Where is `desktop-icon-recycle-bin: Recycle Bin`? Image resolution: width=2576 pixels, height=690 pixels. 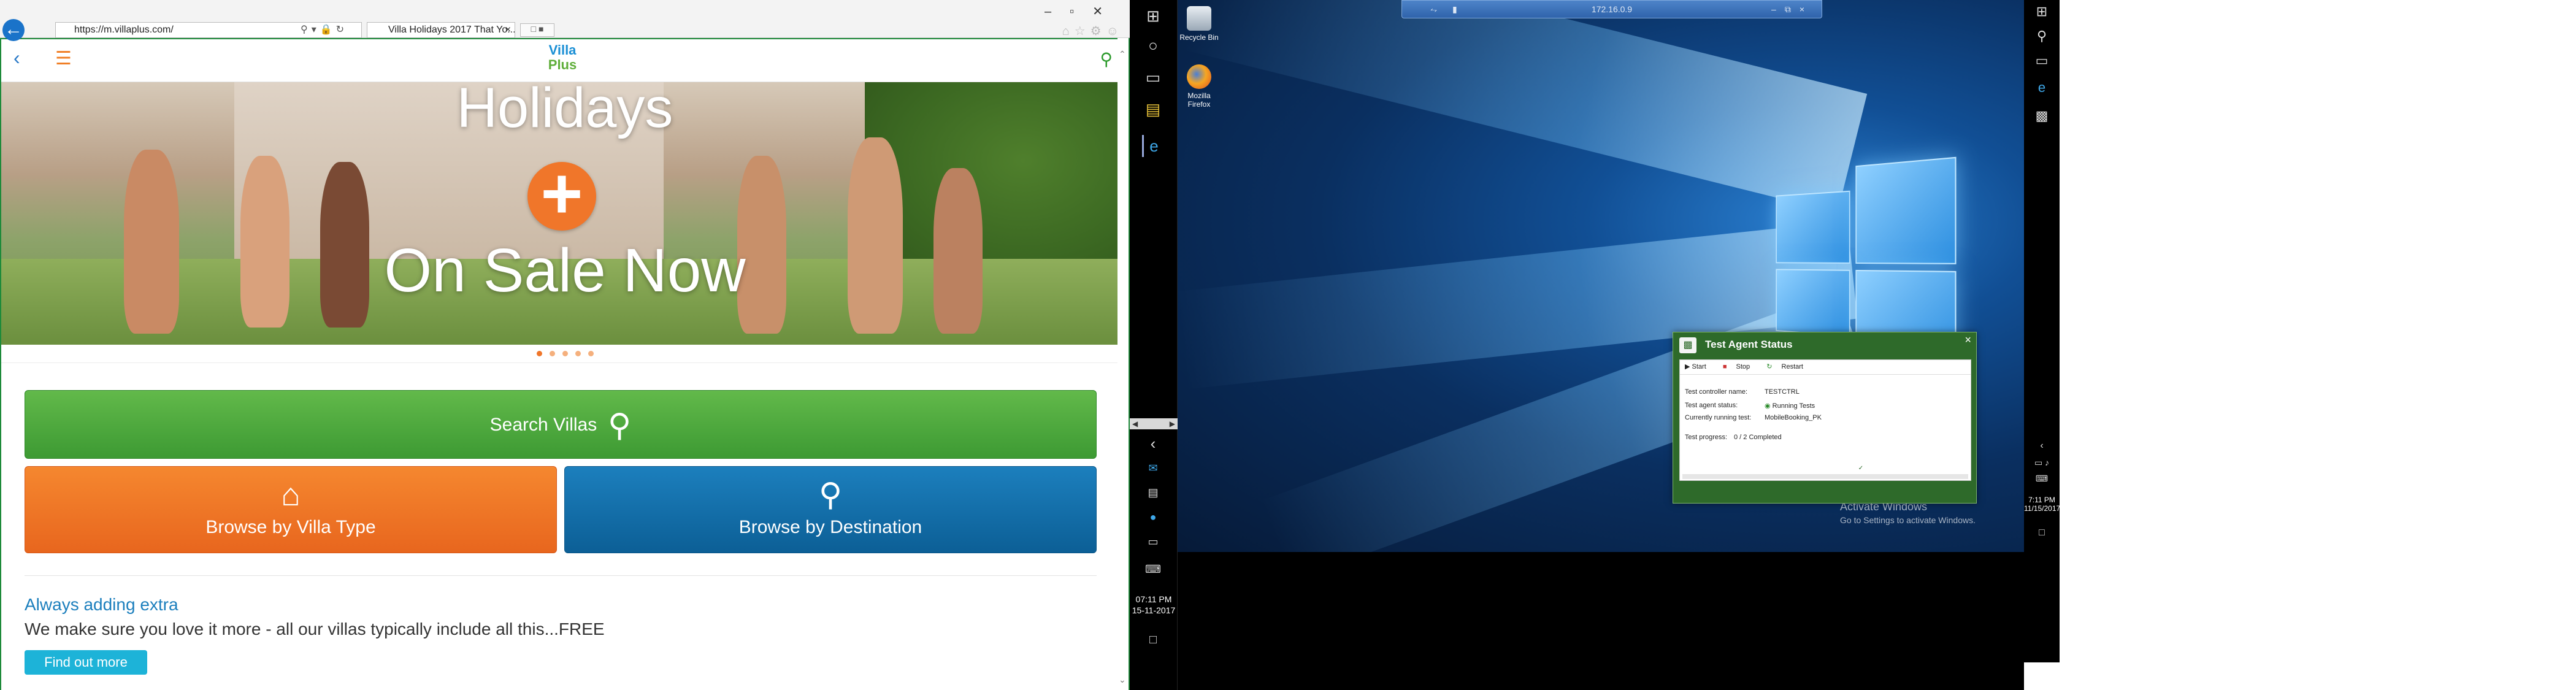
desktop-icon-recycle-bin: Recycle Bin is located at coordinates (1199, 24).